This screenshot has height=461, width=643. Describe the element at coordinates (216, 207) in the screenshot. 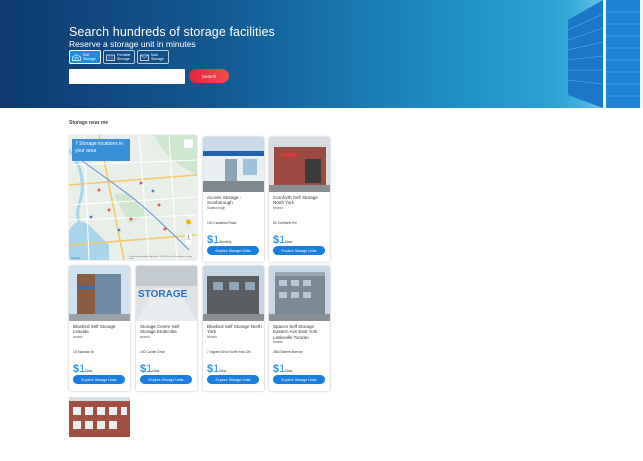

I see `facility-city: Scarborough` at that location.